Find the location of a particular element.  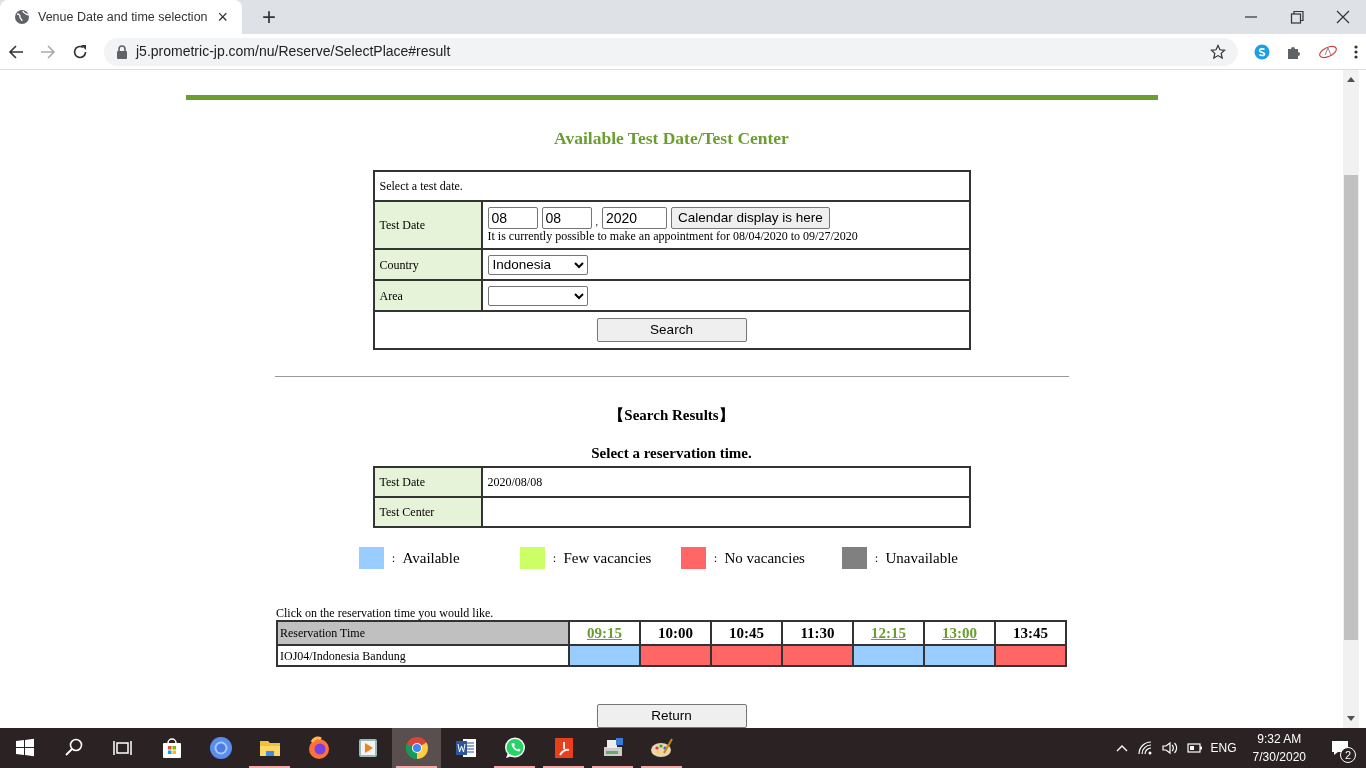

appointment-note: It is currently possible to make an appointment for 08/04/2020 to 09/27/2020 is located at coordinates (673, 236).